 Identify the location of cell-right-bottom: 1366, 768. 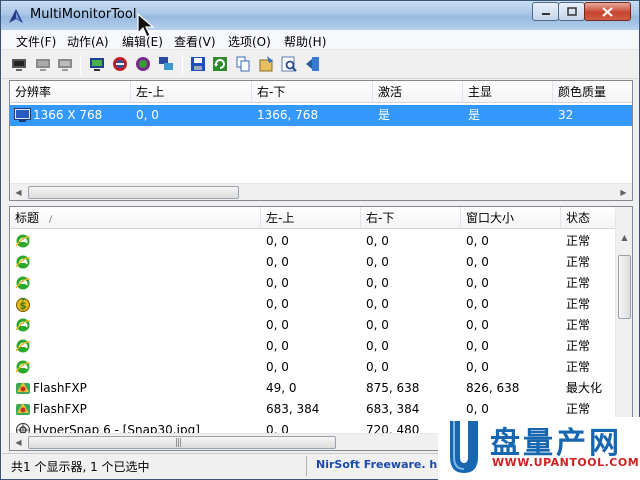
(288, 115).